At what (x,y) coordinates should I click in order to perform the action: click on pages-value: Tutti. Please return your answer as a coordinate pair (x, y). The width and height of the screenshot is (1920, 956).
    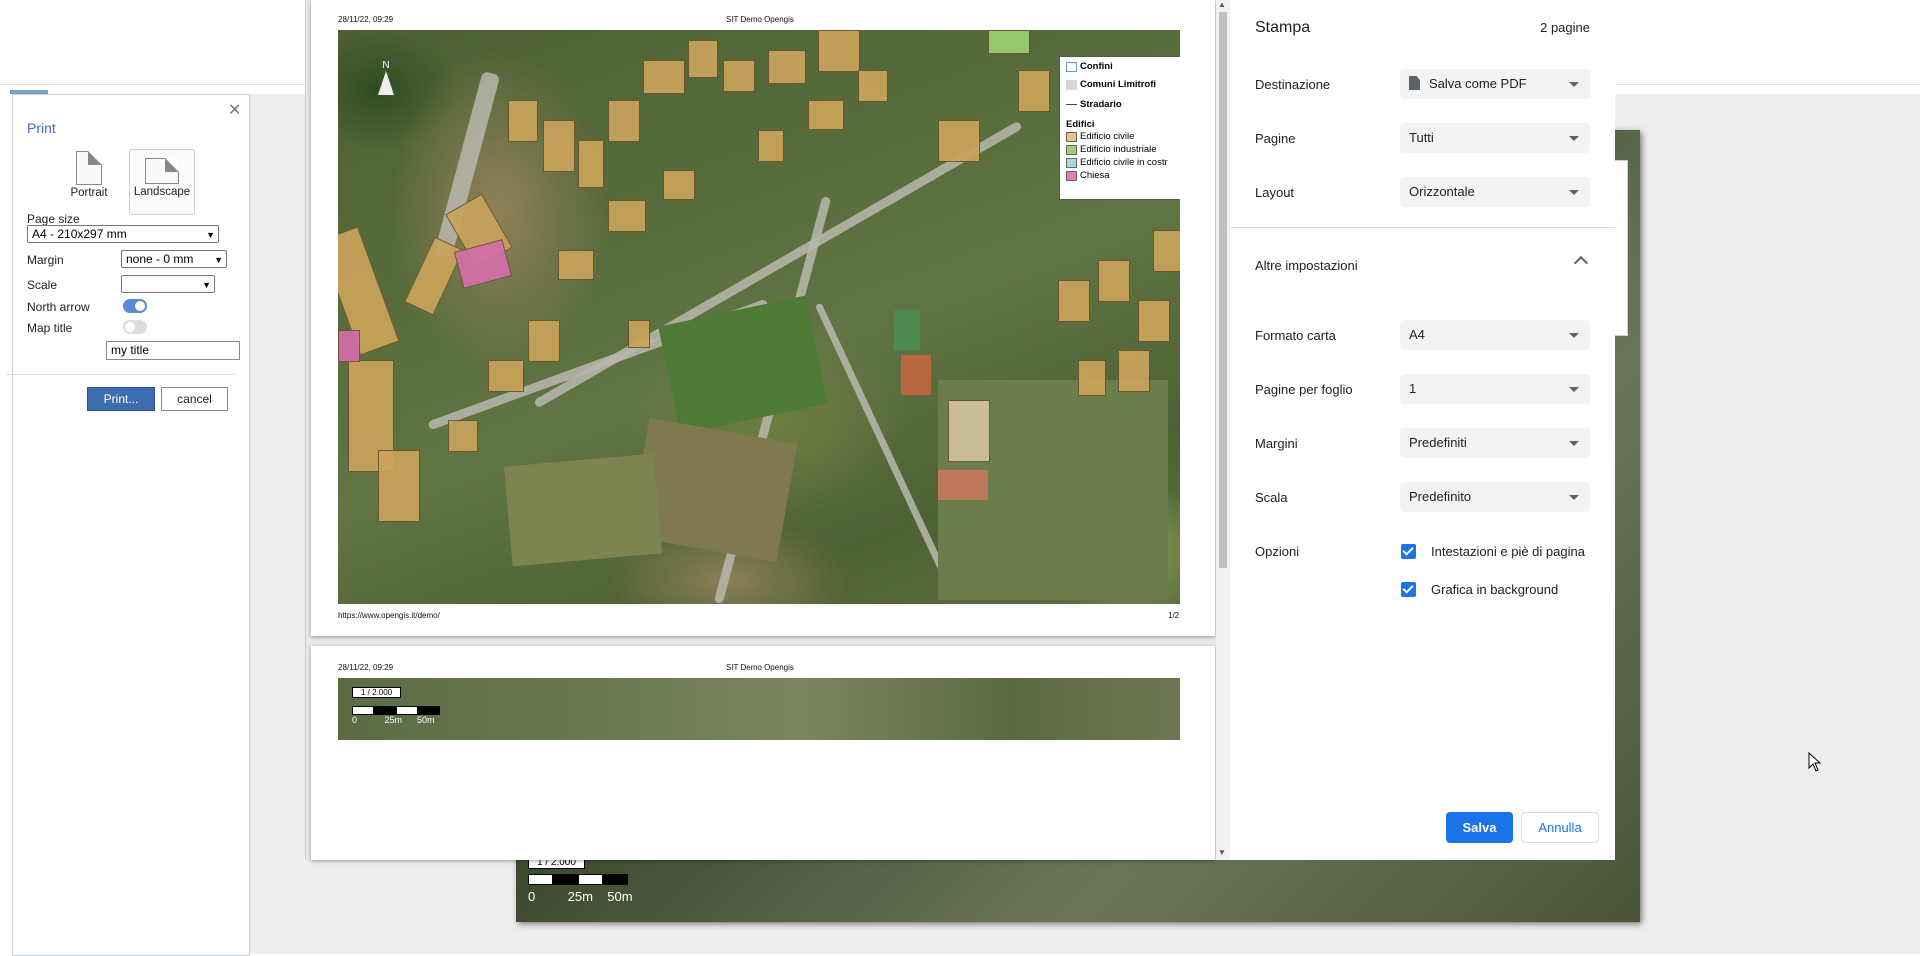
    Looking at the image, I should click on (1421, 137).